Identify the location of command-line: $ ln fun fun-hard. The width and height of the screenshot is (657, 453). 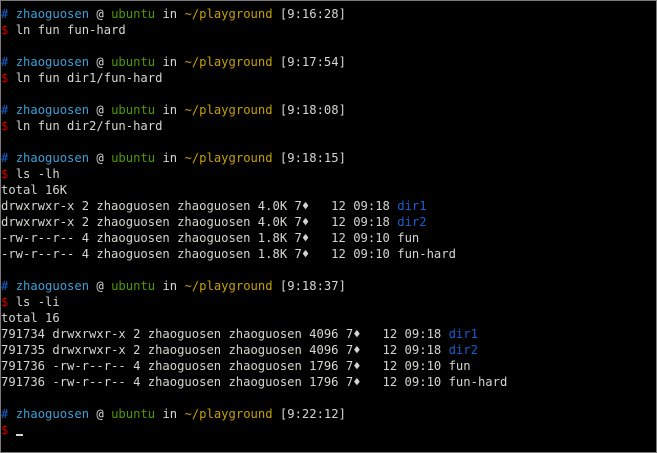
(254, 30).